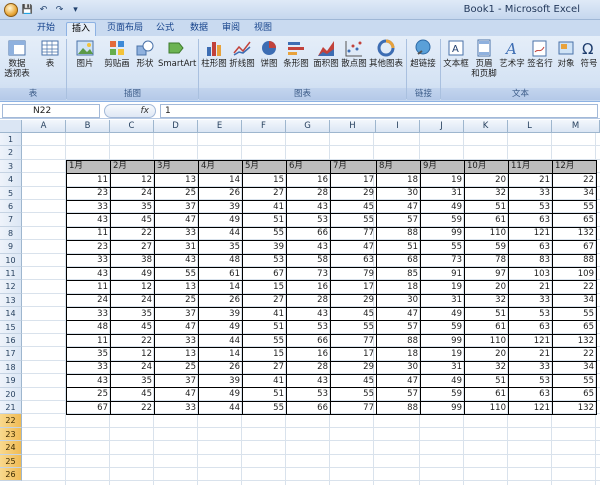 The image size is (600, 485). What do you see at coordinates (220, 167) in the screenshot?
I see `month-header-cell: 4月` at bounding box center [220, 167].